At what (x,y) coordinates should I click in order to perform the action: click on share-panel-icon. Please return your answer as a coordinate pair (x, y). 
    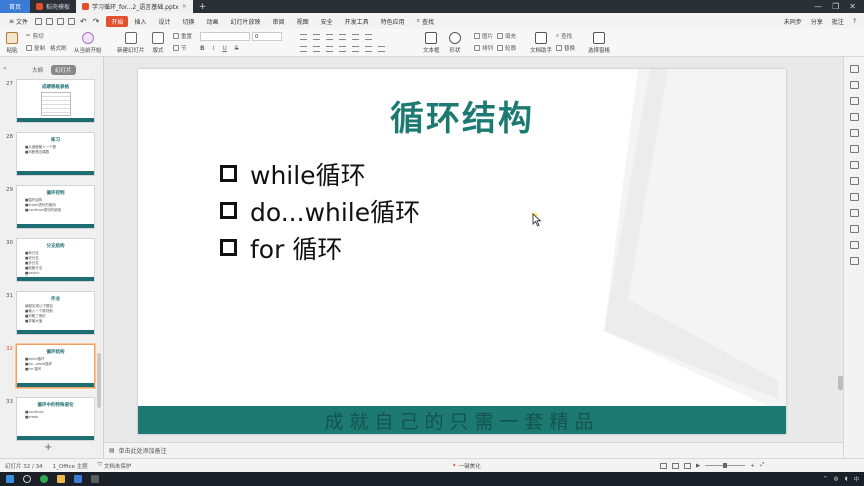
    Looking at the image, I should click on (854, 181).